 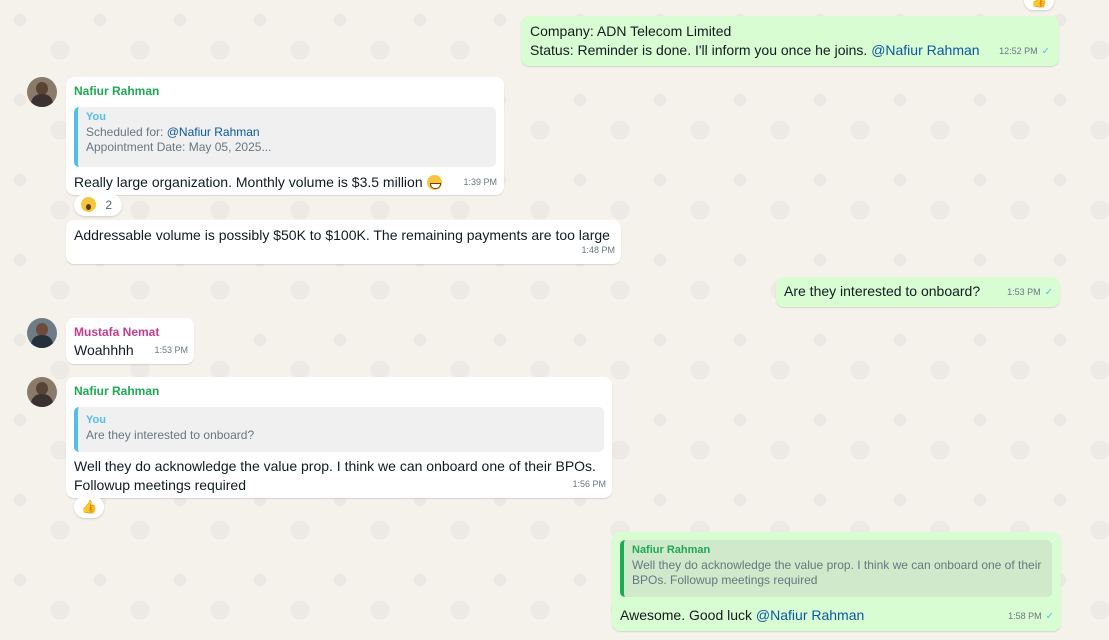 What do you see at coordinates (480, 182) in the screenshot?
I see `message-time: 1:39 PM` at bounding box center [480, 182].